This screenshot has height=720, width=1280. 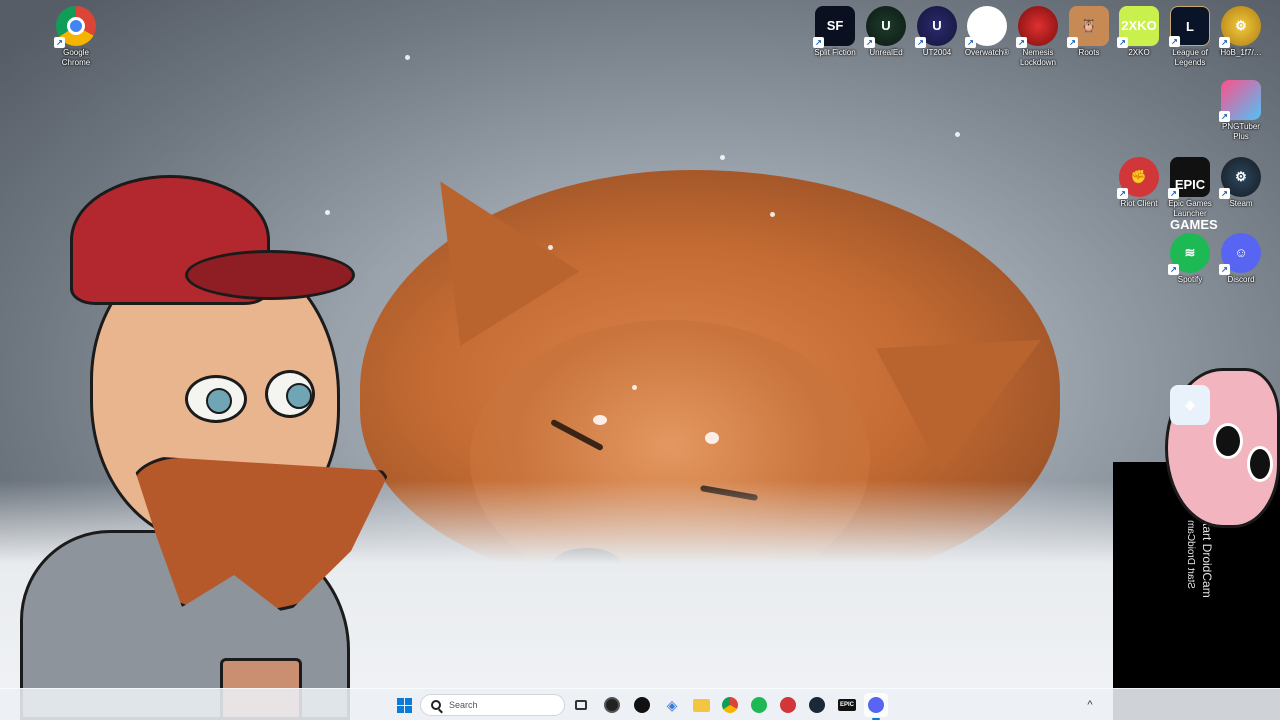 I want to click on desktop-icon-droidcam: ◈, so click(x=1190, y=406).